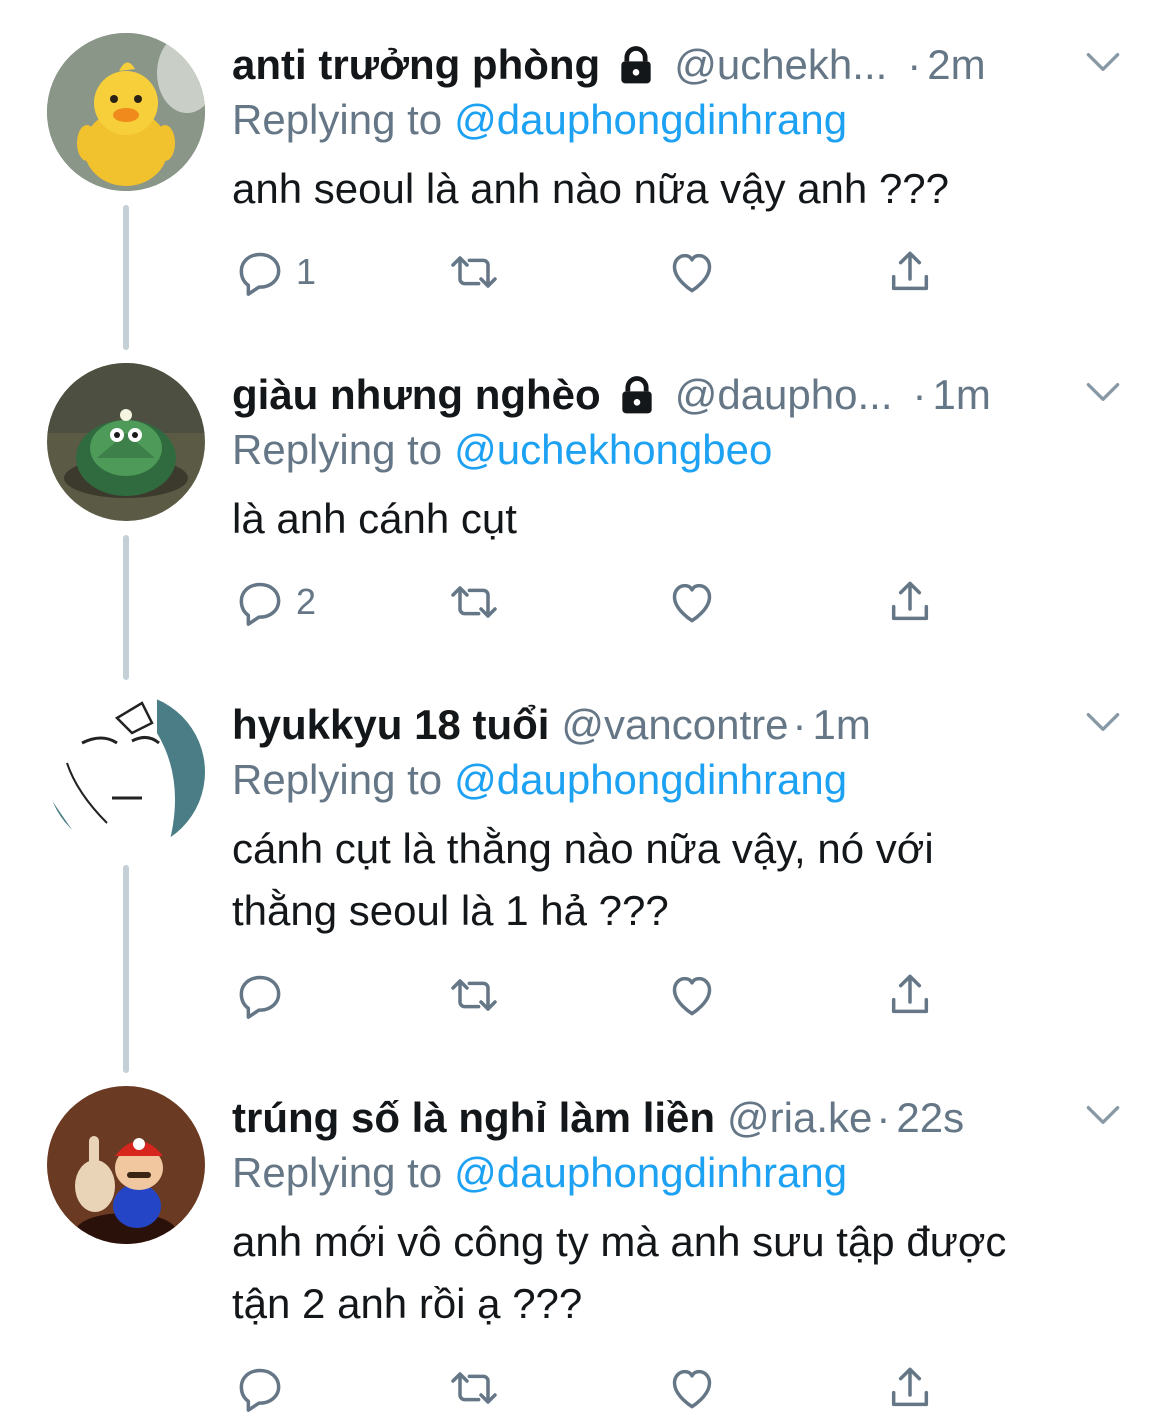 The height and width of the screenshot is (1427, 1170). Describe the element at coordinates (583, 848) in the screenshot. I see `tweet-text-line: cánh cụt là thằng nào nữa vậy, nó với` at that location.